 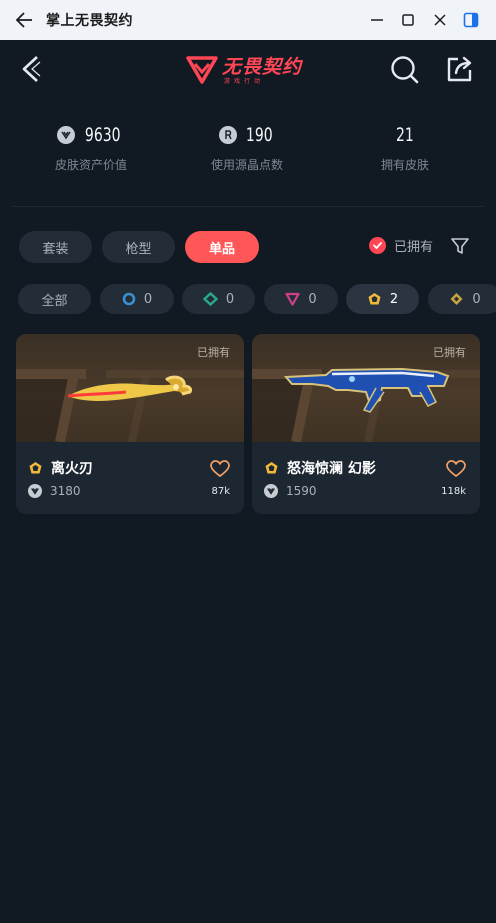 I want to click on stat-skin-value: 9630 皮肤资产价值, so click(x=91, y=147).